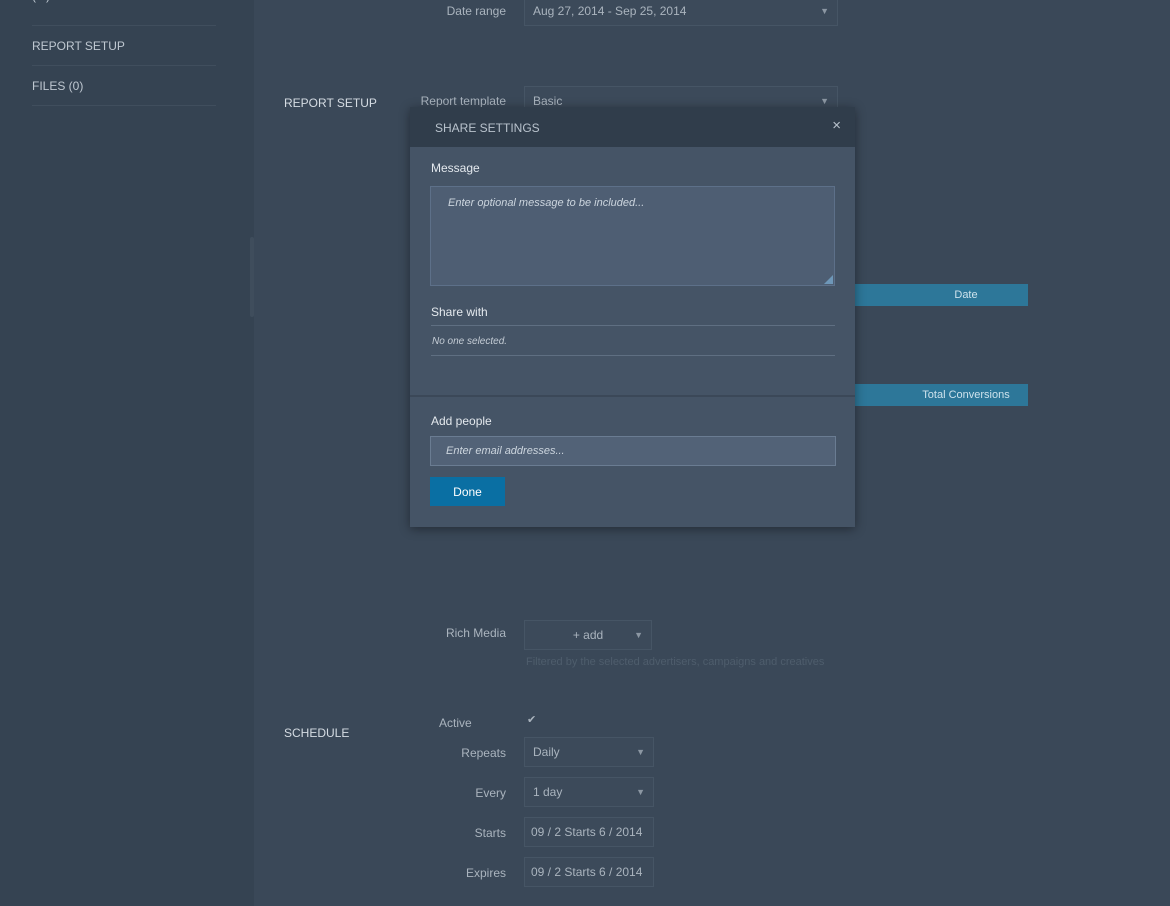 The image size is (1170, 906). Describe the element at coordinates (589, 752) in the screenshot. I see `repeats-select: Daily ▼` at that location.